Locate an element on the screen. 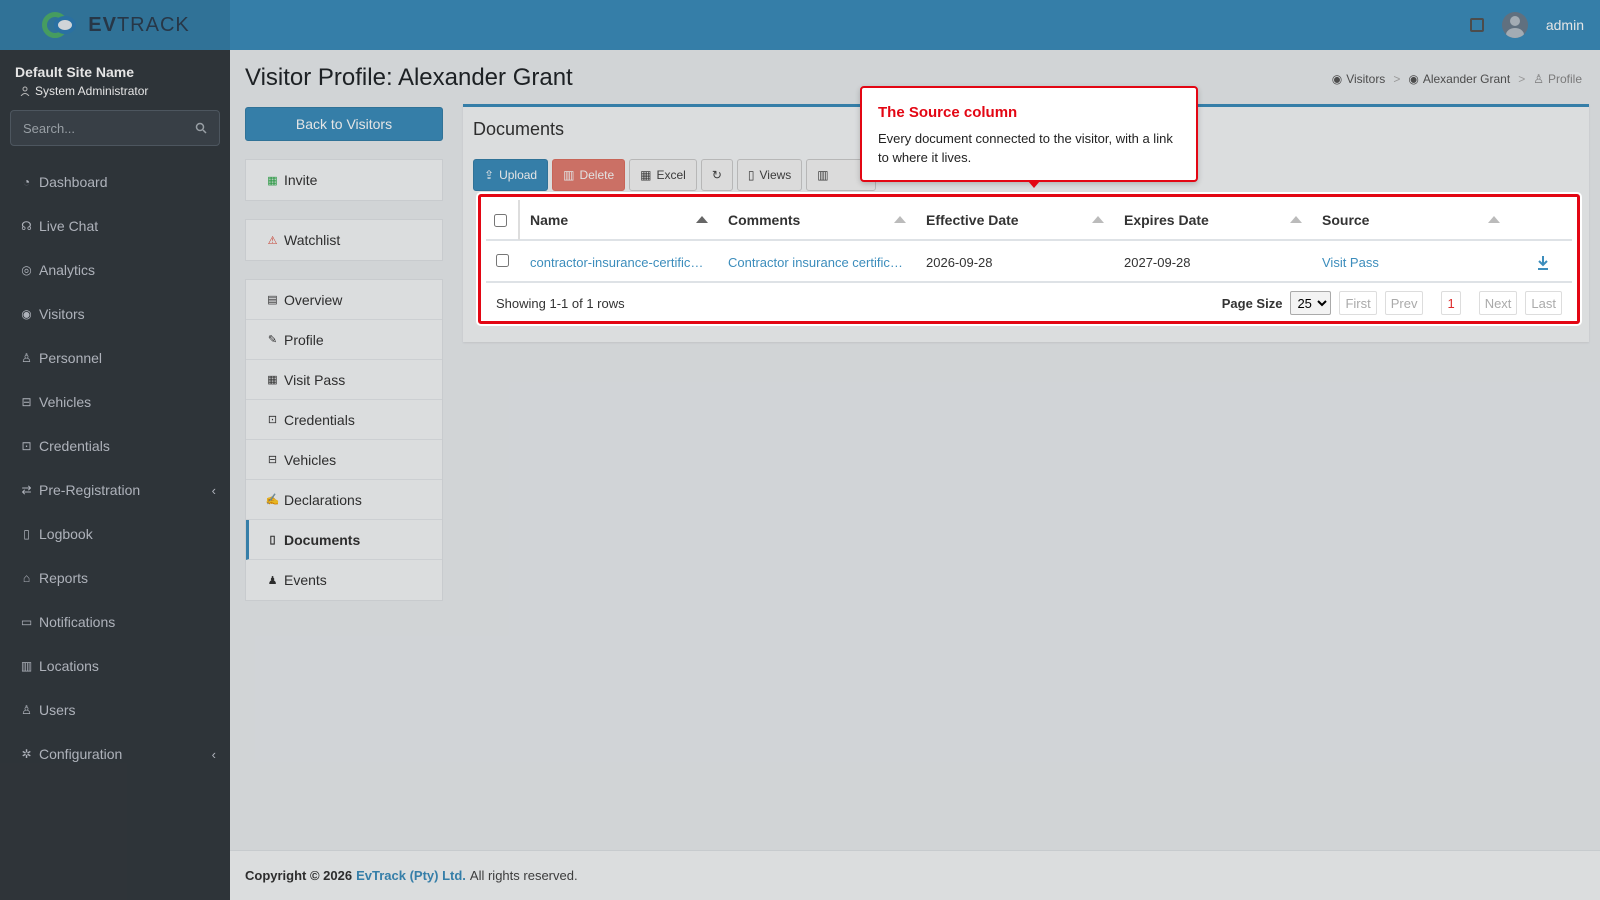 This screenshot has height=900, width=1600. first-page-button: First is located at coordinates (1358, 303).